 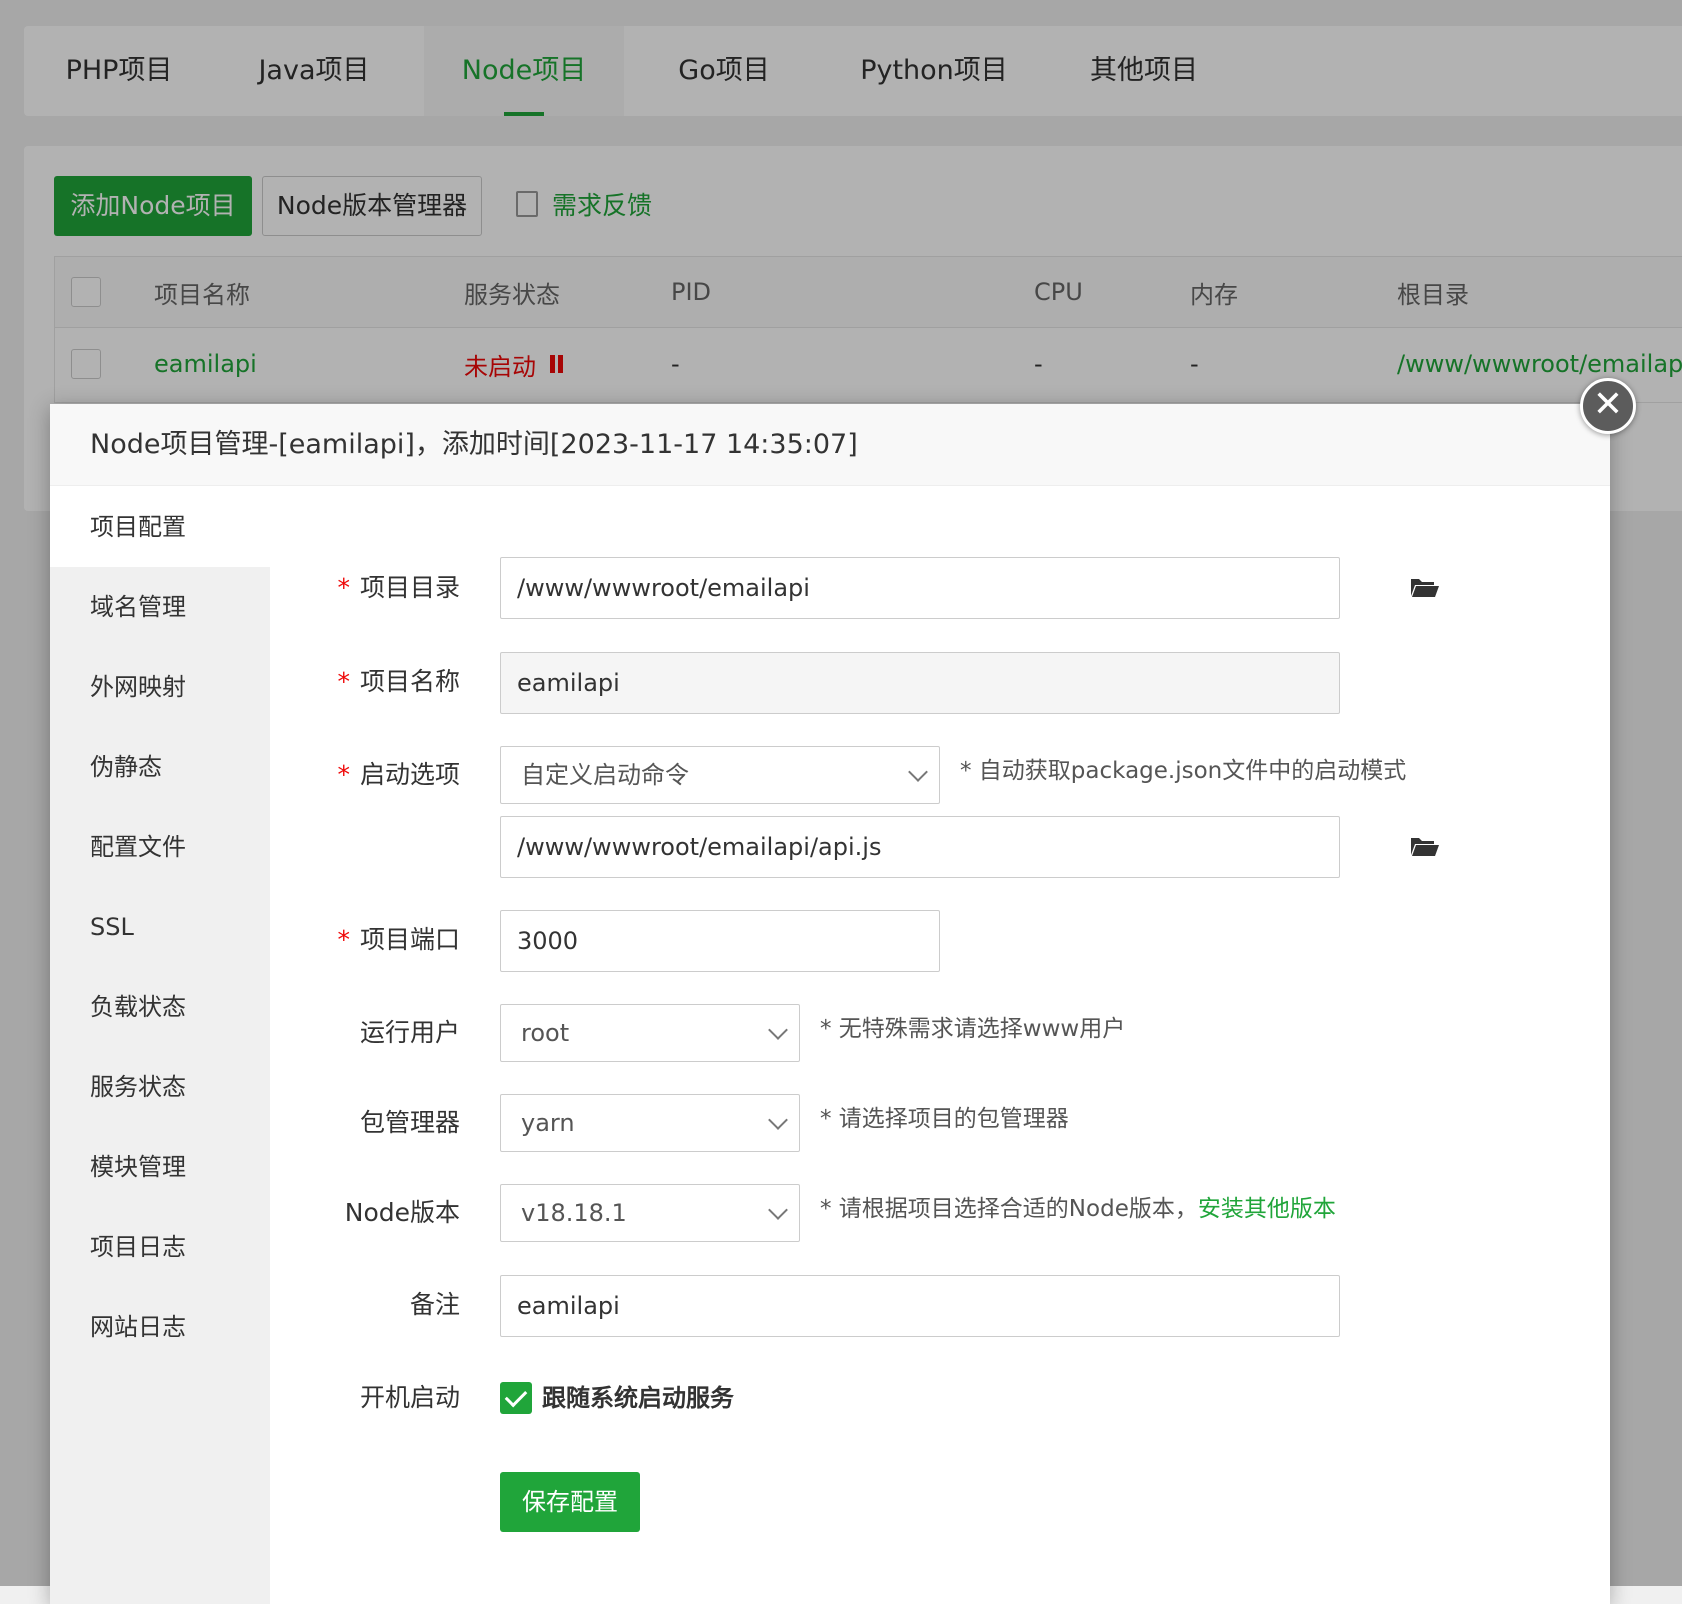 What do you see at coordinates (160, 607) in the screenshot?
I see `sidebar-item-domain: 域名管理` at bounding box center [160, 607].